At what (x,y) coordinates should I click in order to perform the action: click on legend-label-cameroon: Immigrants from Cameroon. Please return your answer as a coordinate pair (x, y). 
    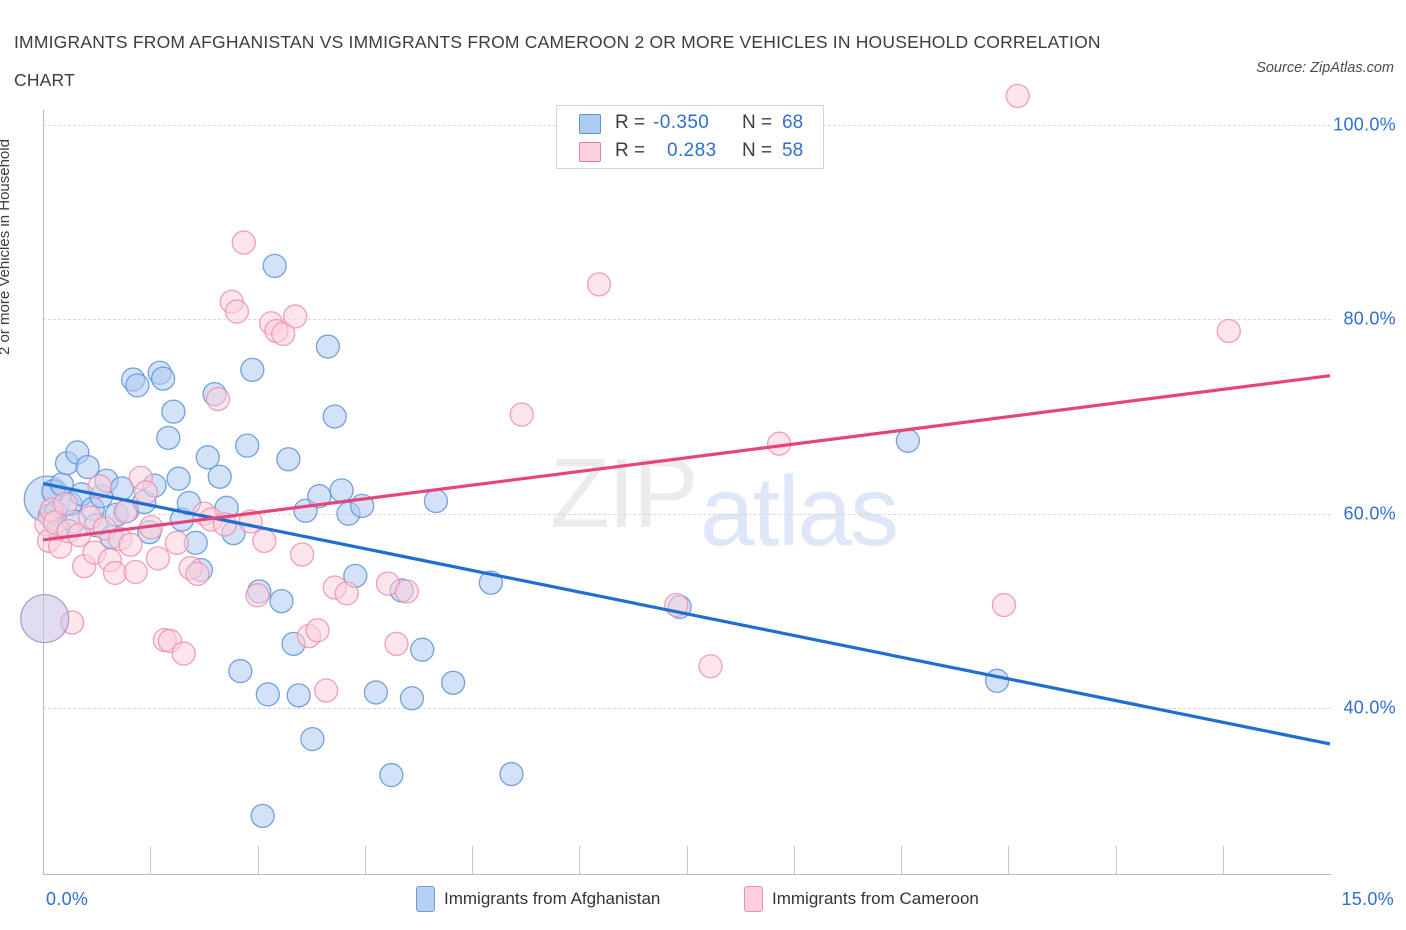
    Looking at the image, I should click on (875, 898).